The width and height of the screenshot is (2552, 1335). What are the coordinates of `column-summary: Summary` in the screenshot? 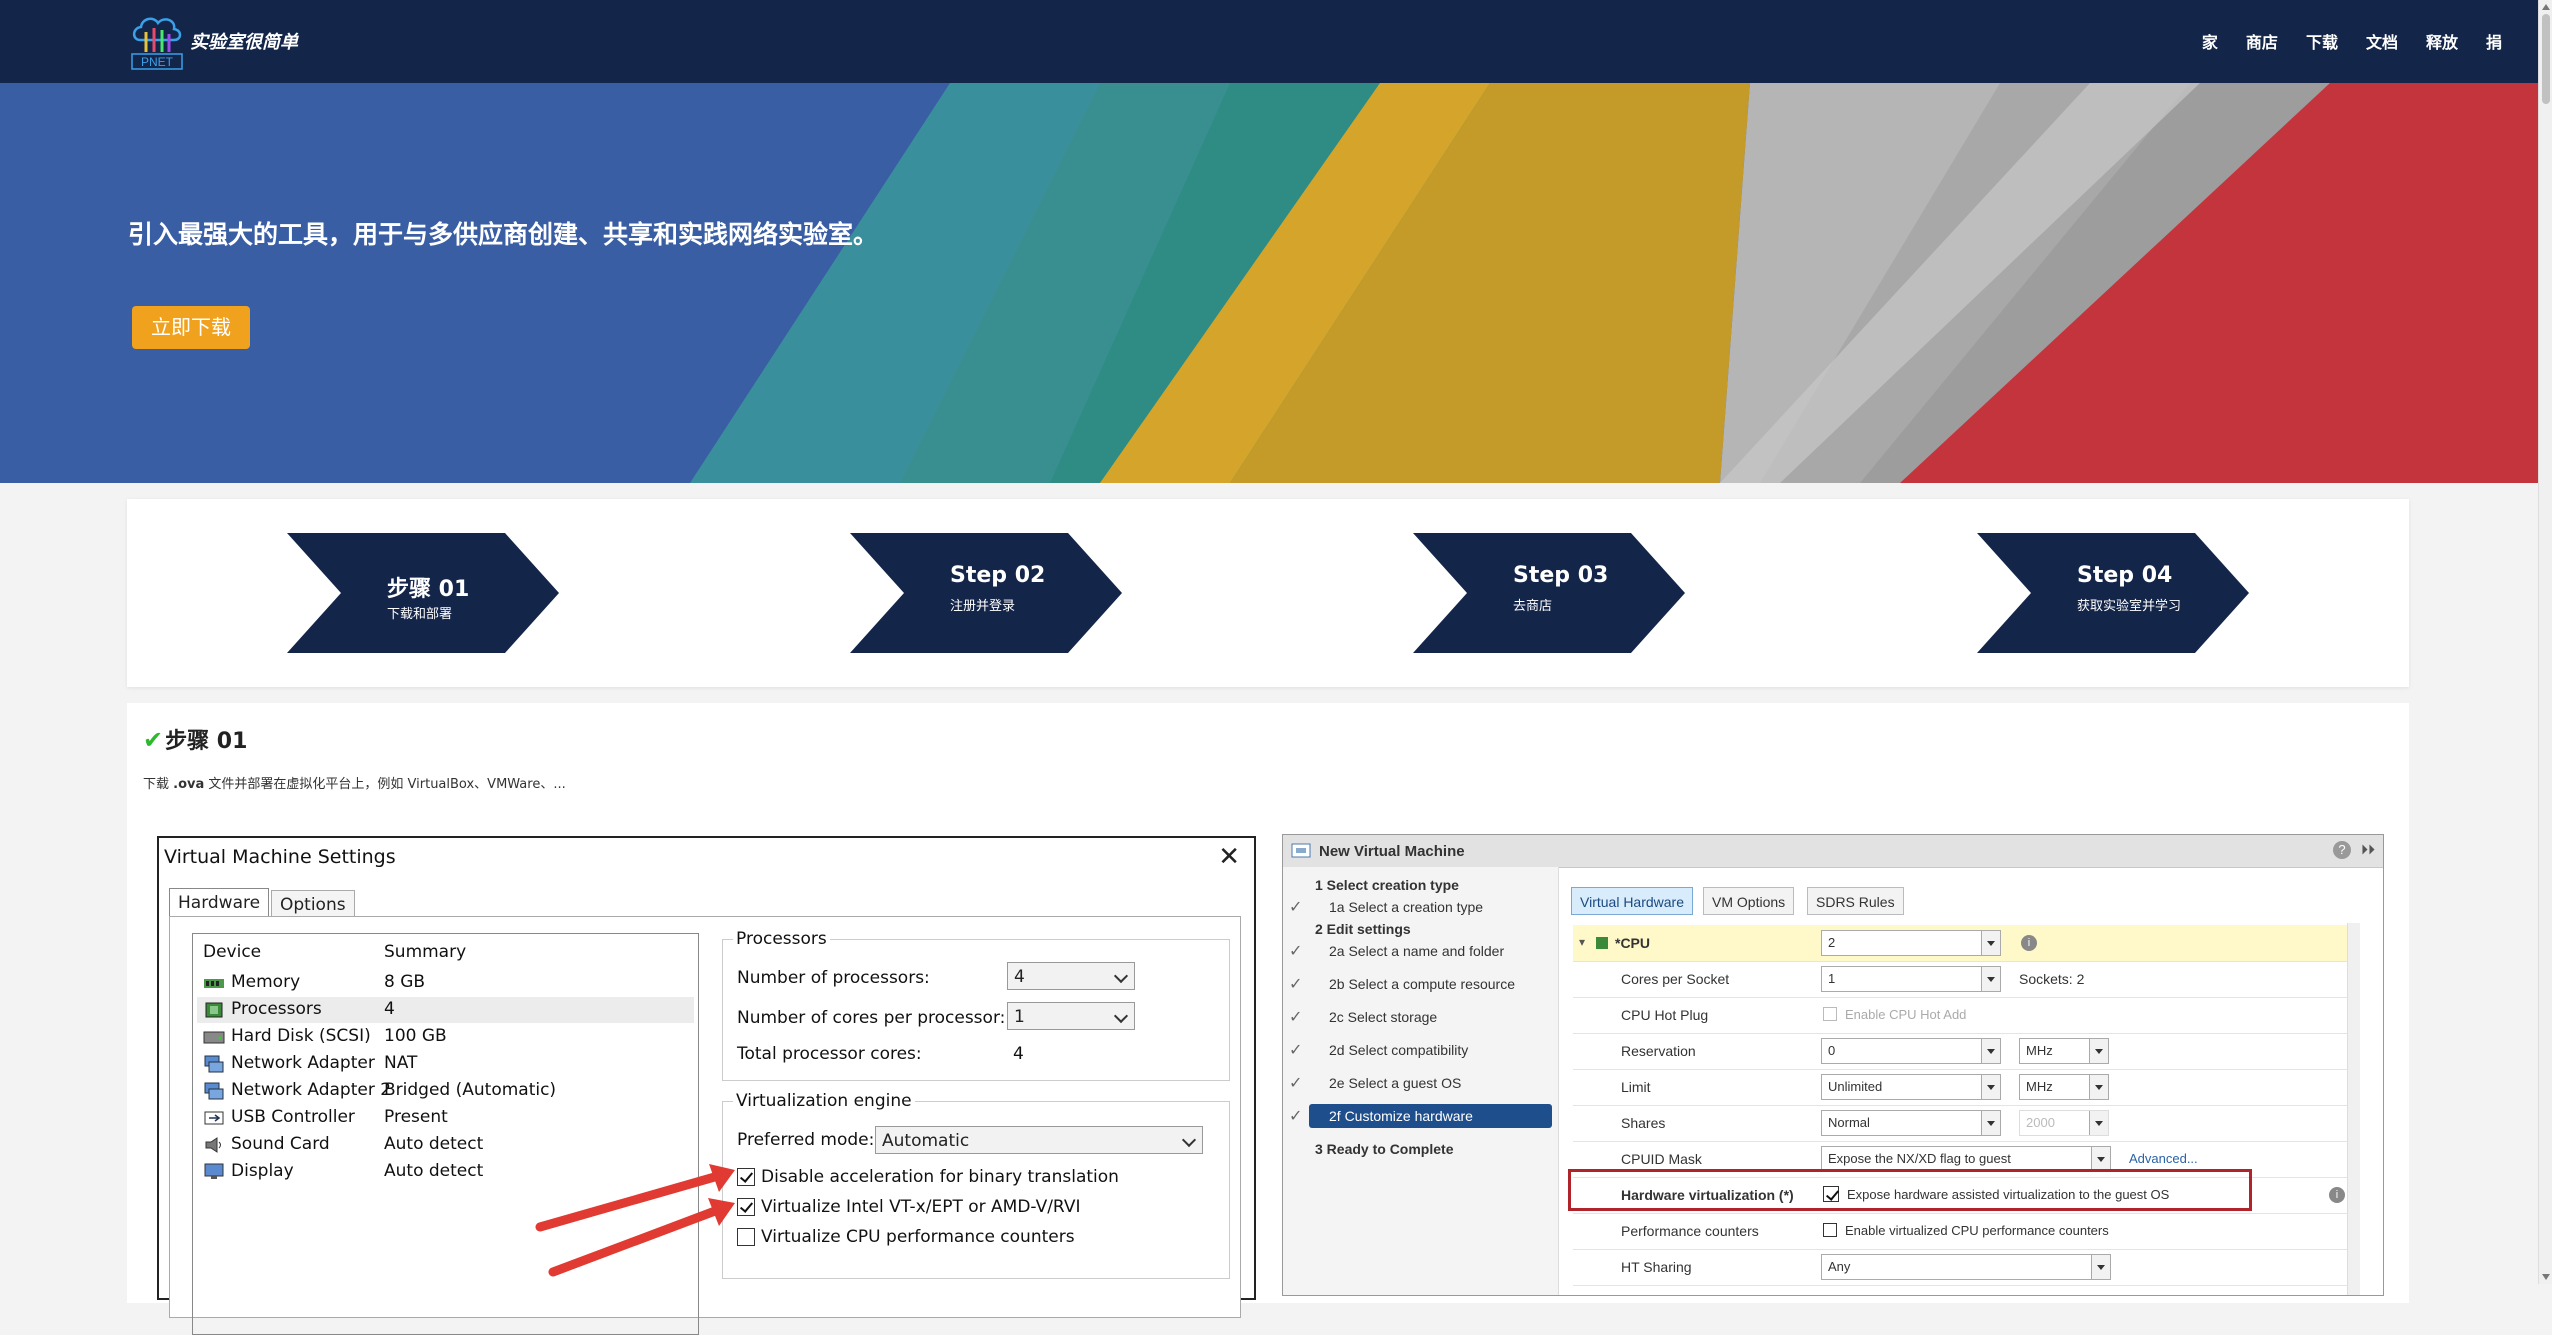 It's located at (425, 952).